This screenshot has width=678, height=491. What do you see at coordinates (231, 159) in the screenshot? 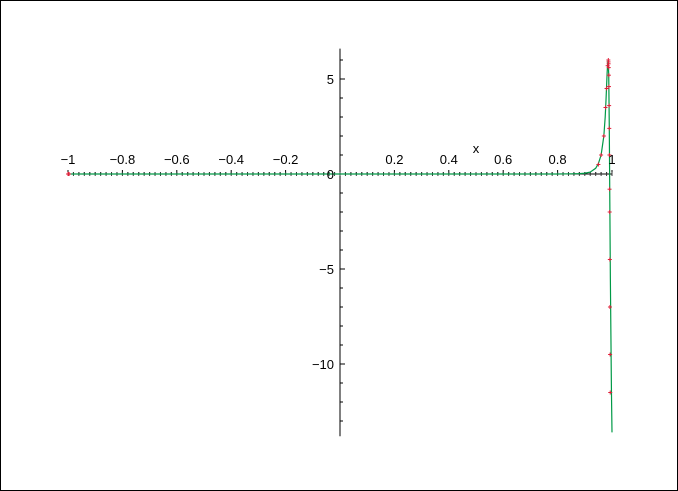
I see `x-tick-label: −0.4` at bounding box center [231, 159].